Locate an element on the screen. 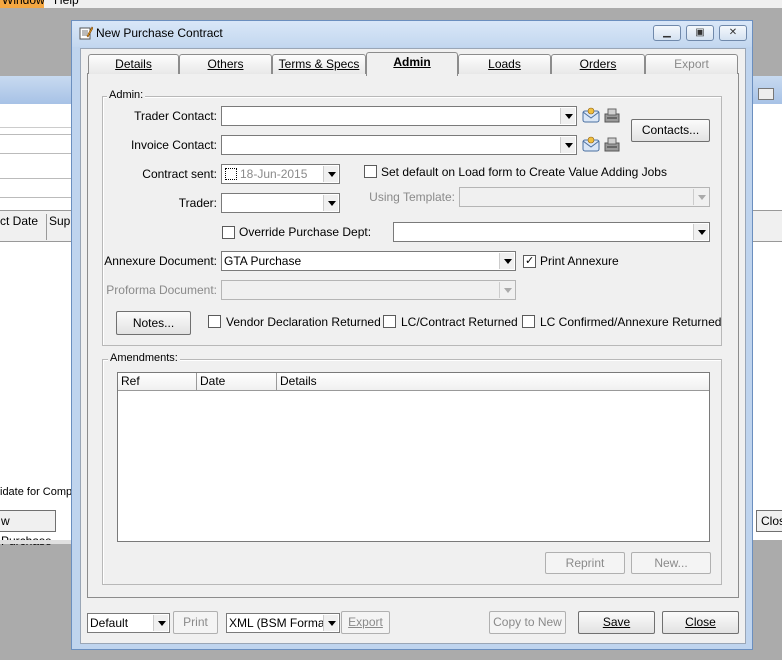 This screenshot has height=660, width=782. bg-menu-help: Help is located at coordinates (66, 4).